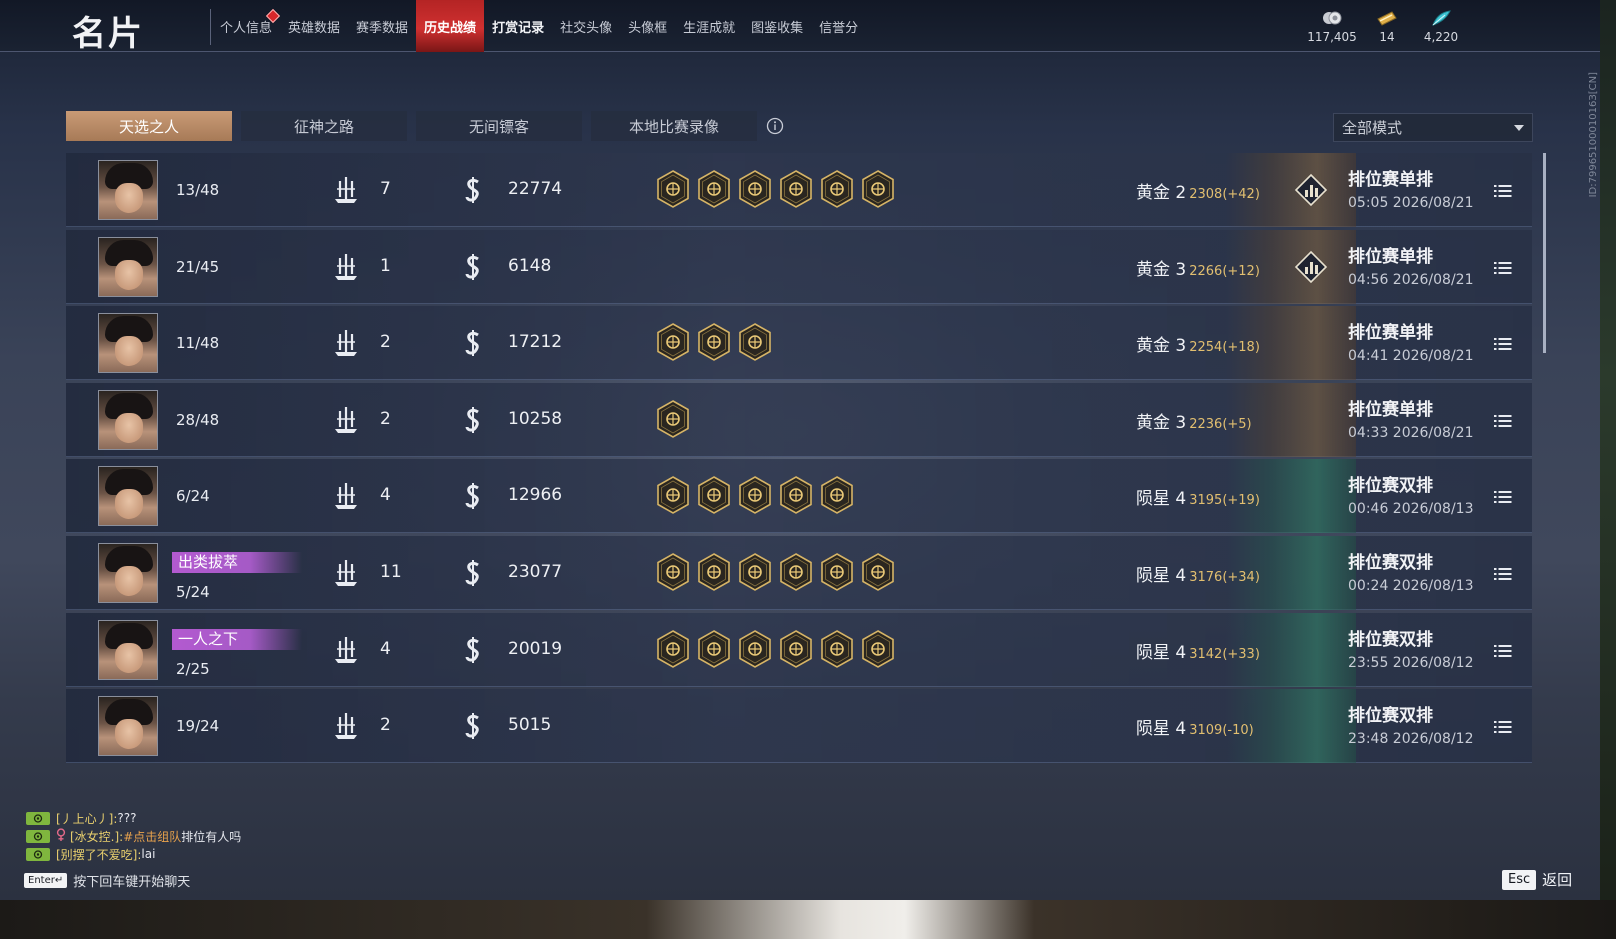  I want to click on nav-tab-season-data: 赛季数据, so click(382, 26).